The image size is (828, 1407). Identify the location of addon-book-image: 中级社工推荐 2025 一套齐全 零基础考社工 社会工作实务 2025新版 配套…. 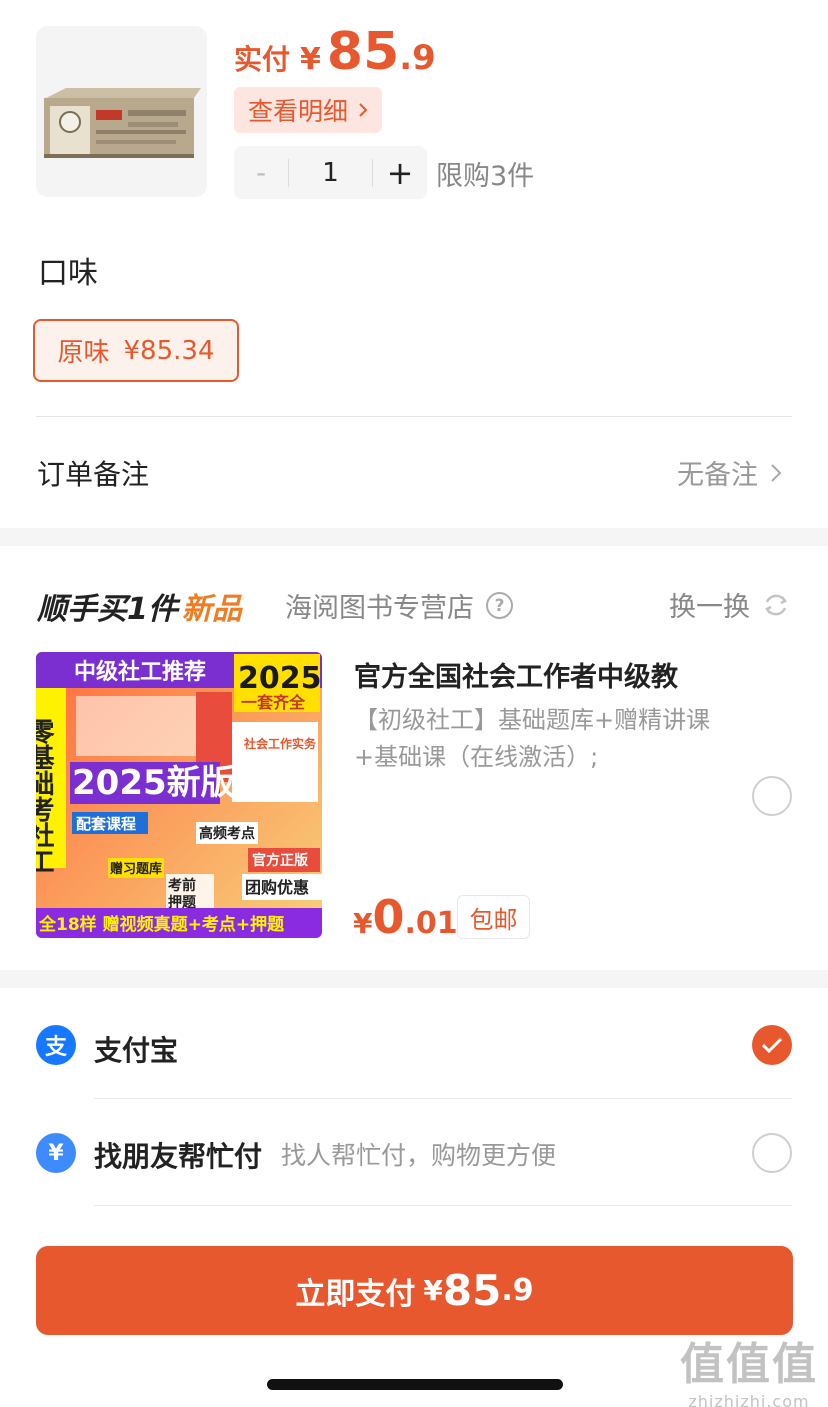
(179, 795).